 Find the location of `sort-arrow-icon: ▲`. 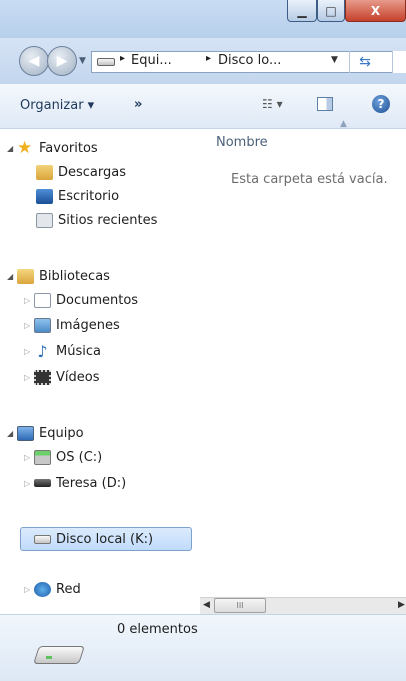

sort-arrow-icon: ▲ is located at coordinates (343, 124).